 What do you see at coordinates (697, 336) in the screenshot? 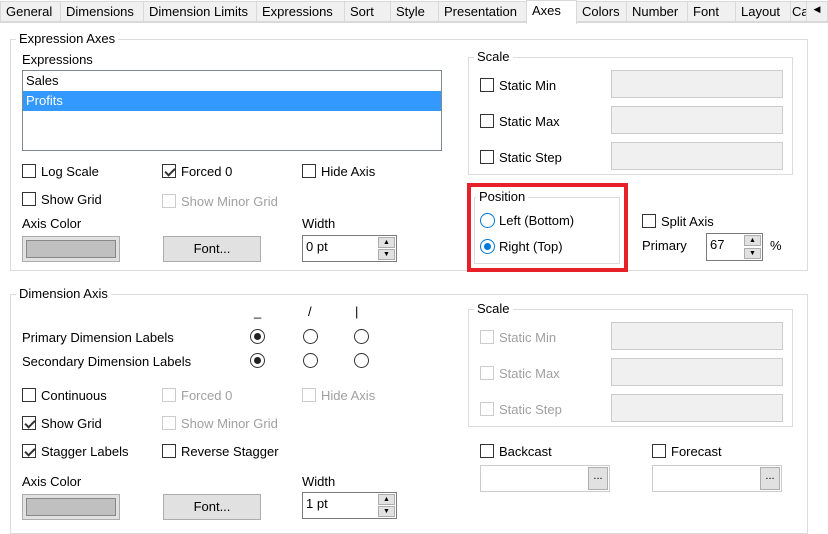
I see `dim-static-min-input` at bounding box center [697, 336].